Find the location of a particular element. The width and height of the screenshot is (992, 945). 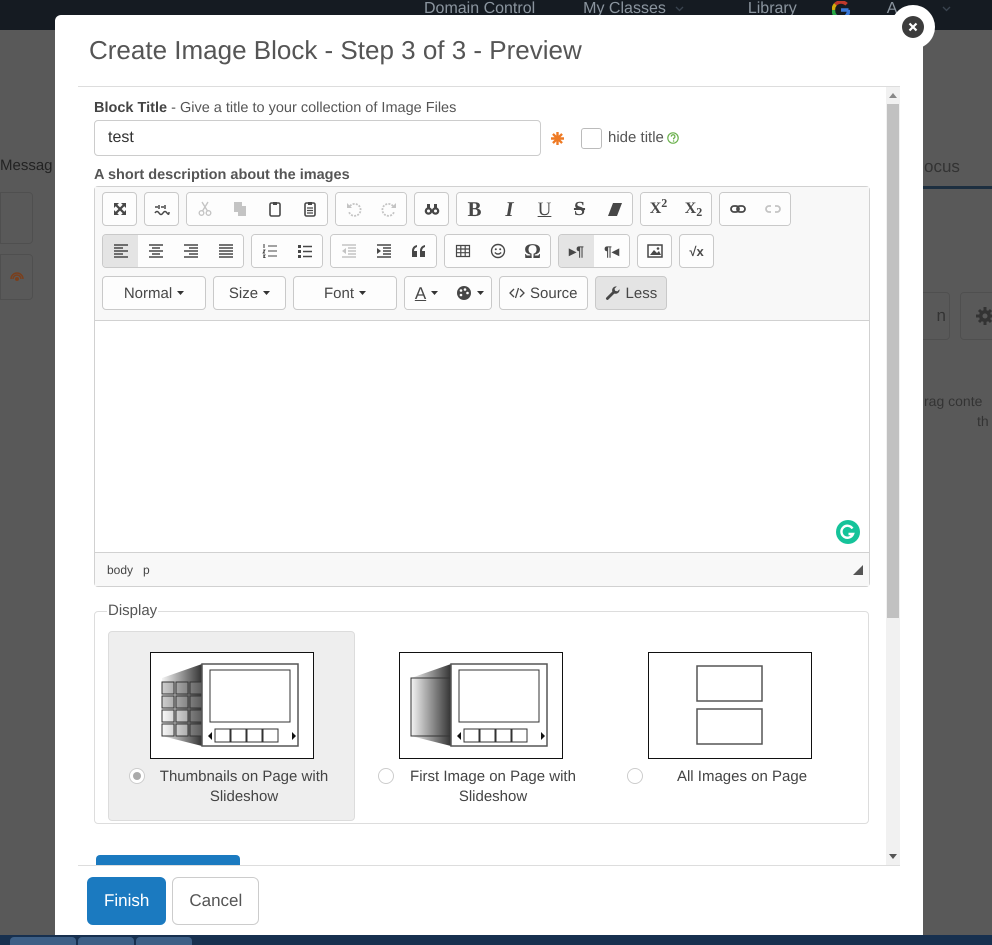

field-label: A short description about the images is located at coordinates (222, 175).